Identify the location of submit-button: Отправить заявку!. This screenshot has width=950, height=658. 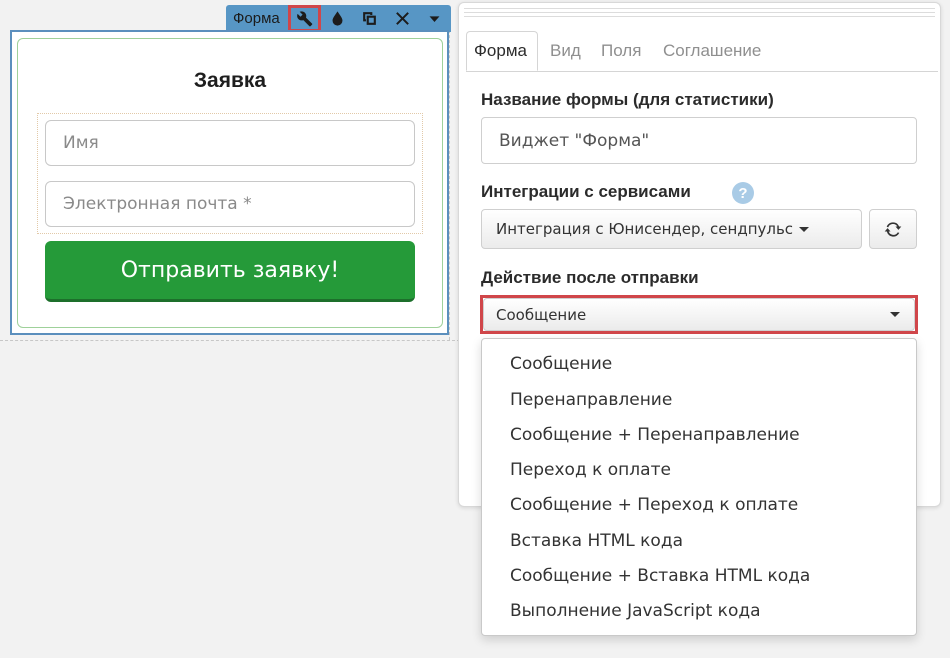
(230, 271).